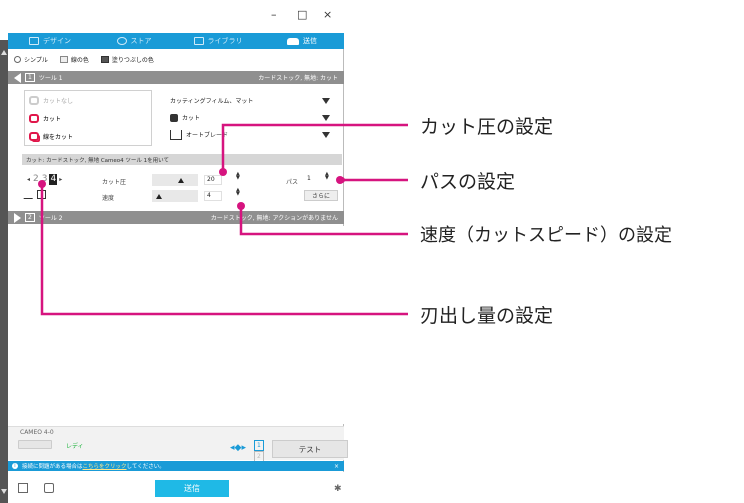 The width and height of the screenshot is (744, 503). I want to click on more-button: さらに, so click(321, 195).